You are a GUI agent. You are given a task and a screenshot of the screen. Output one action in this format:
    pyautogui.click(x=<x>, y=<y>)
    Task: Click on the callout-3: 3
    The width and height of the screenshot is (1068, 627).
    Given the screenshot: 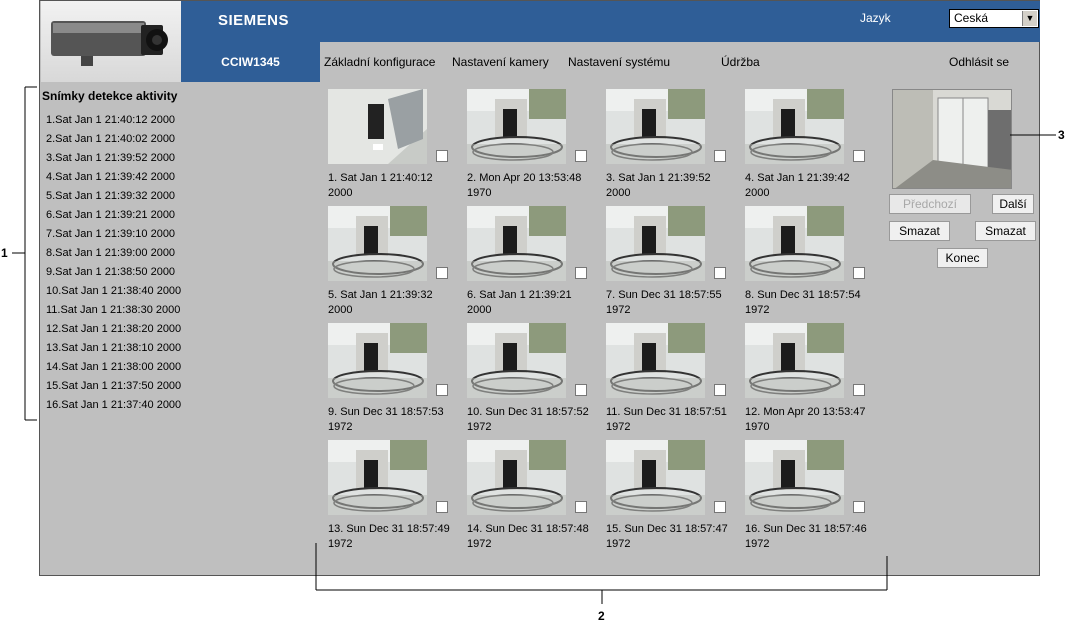 What is the action you would take?
    pyautogui.click(x=1061, y=135)
    